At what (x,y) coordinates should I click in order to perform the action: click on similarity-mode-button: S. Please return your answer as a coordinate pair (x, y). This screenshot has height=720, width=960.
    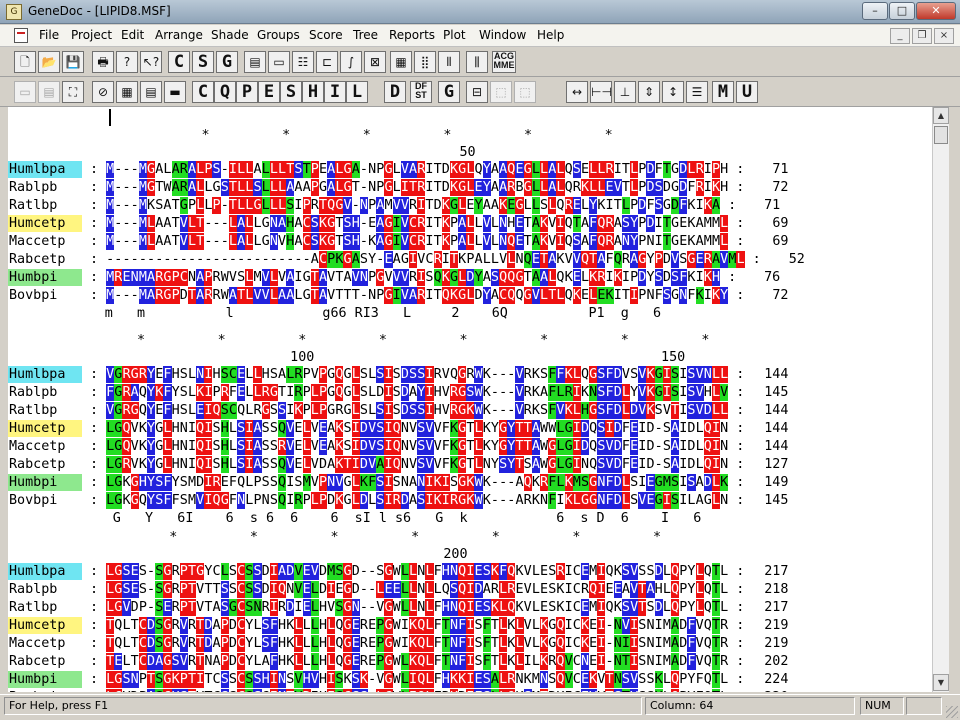
    Looking at the image, I should click on (203, 62).